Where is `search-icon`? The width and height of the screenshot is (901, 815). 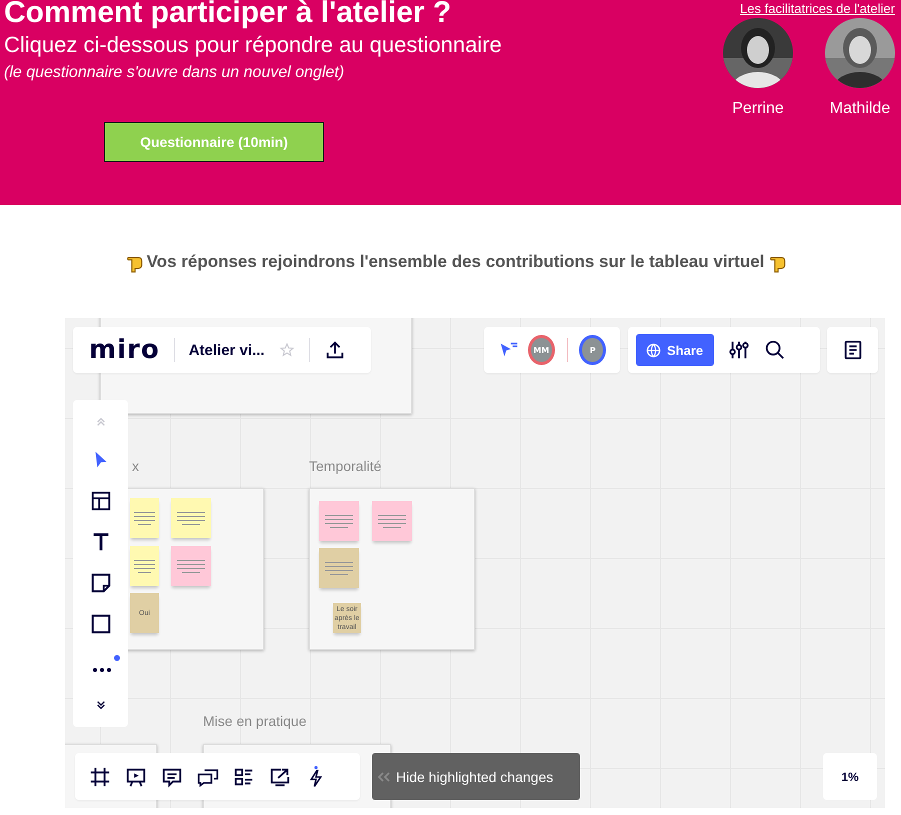 search-icon is located at coordinates (775, 350).